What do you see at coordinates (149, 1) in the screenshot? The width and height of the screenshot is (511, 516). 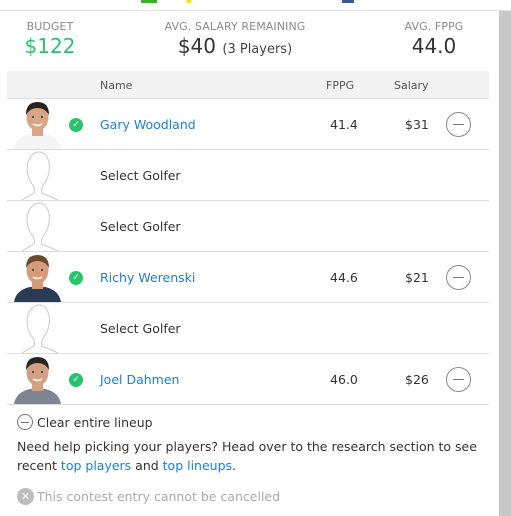 I see `tab-indicator-green` at bounding box center [149, 1].